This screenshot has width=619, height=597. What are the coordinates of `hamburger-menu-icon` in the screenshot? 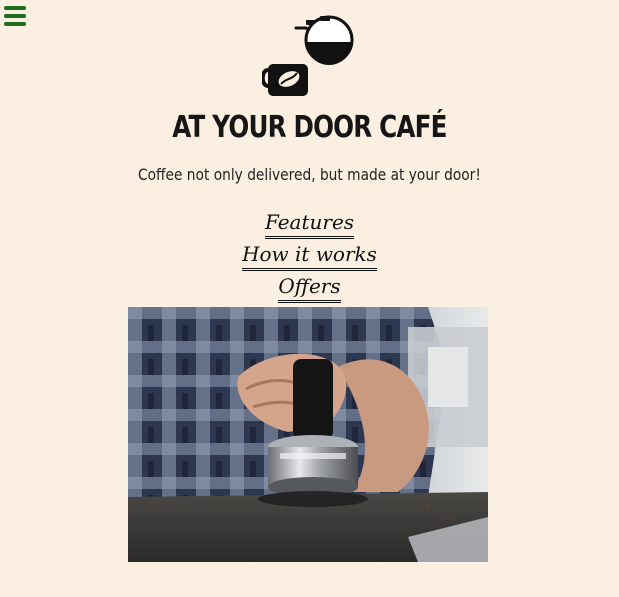 It's located at (15, 16).